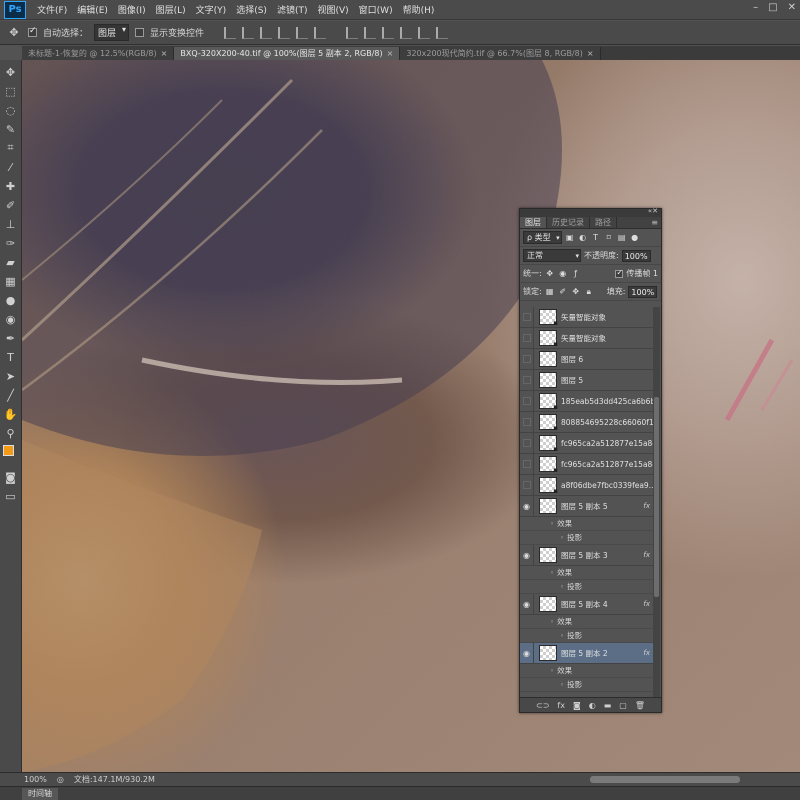 This screenshot has width=800, height=800. Describe the element at coordinates (11, 338) in the screenshot. I see `pen-tool-icon: ✒` at that location.